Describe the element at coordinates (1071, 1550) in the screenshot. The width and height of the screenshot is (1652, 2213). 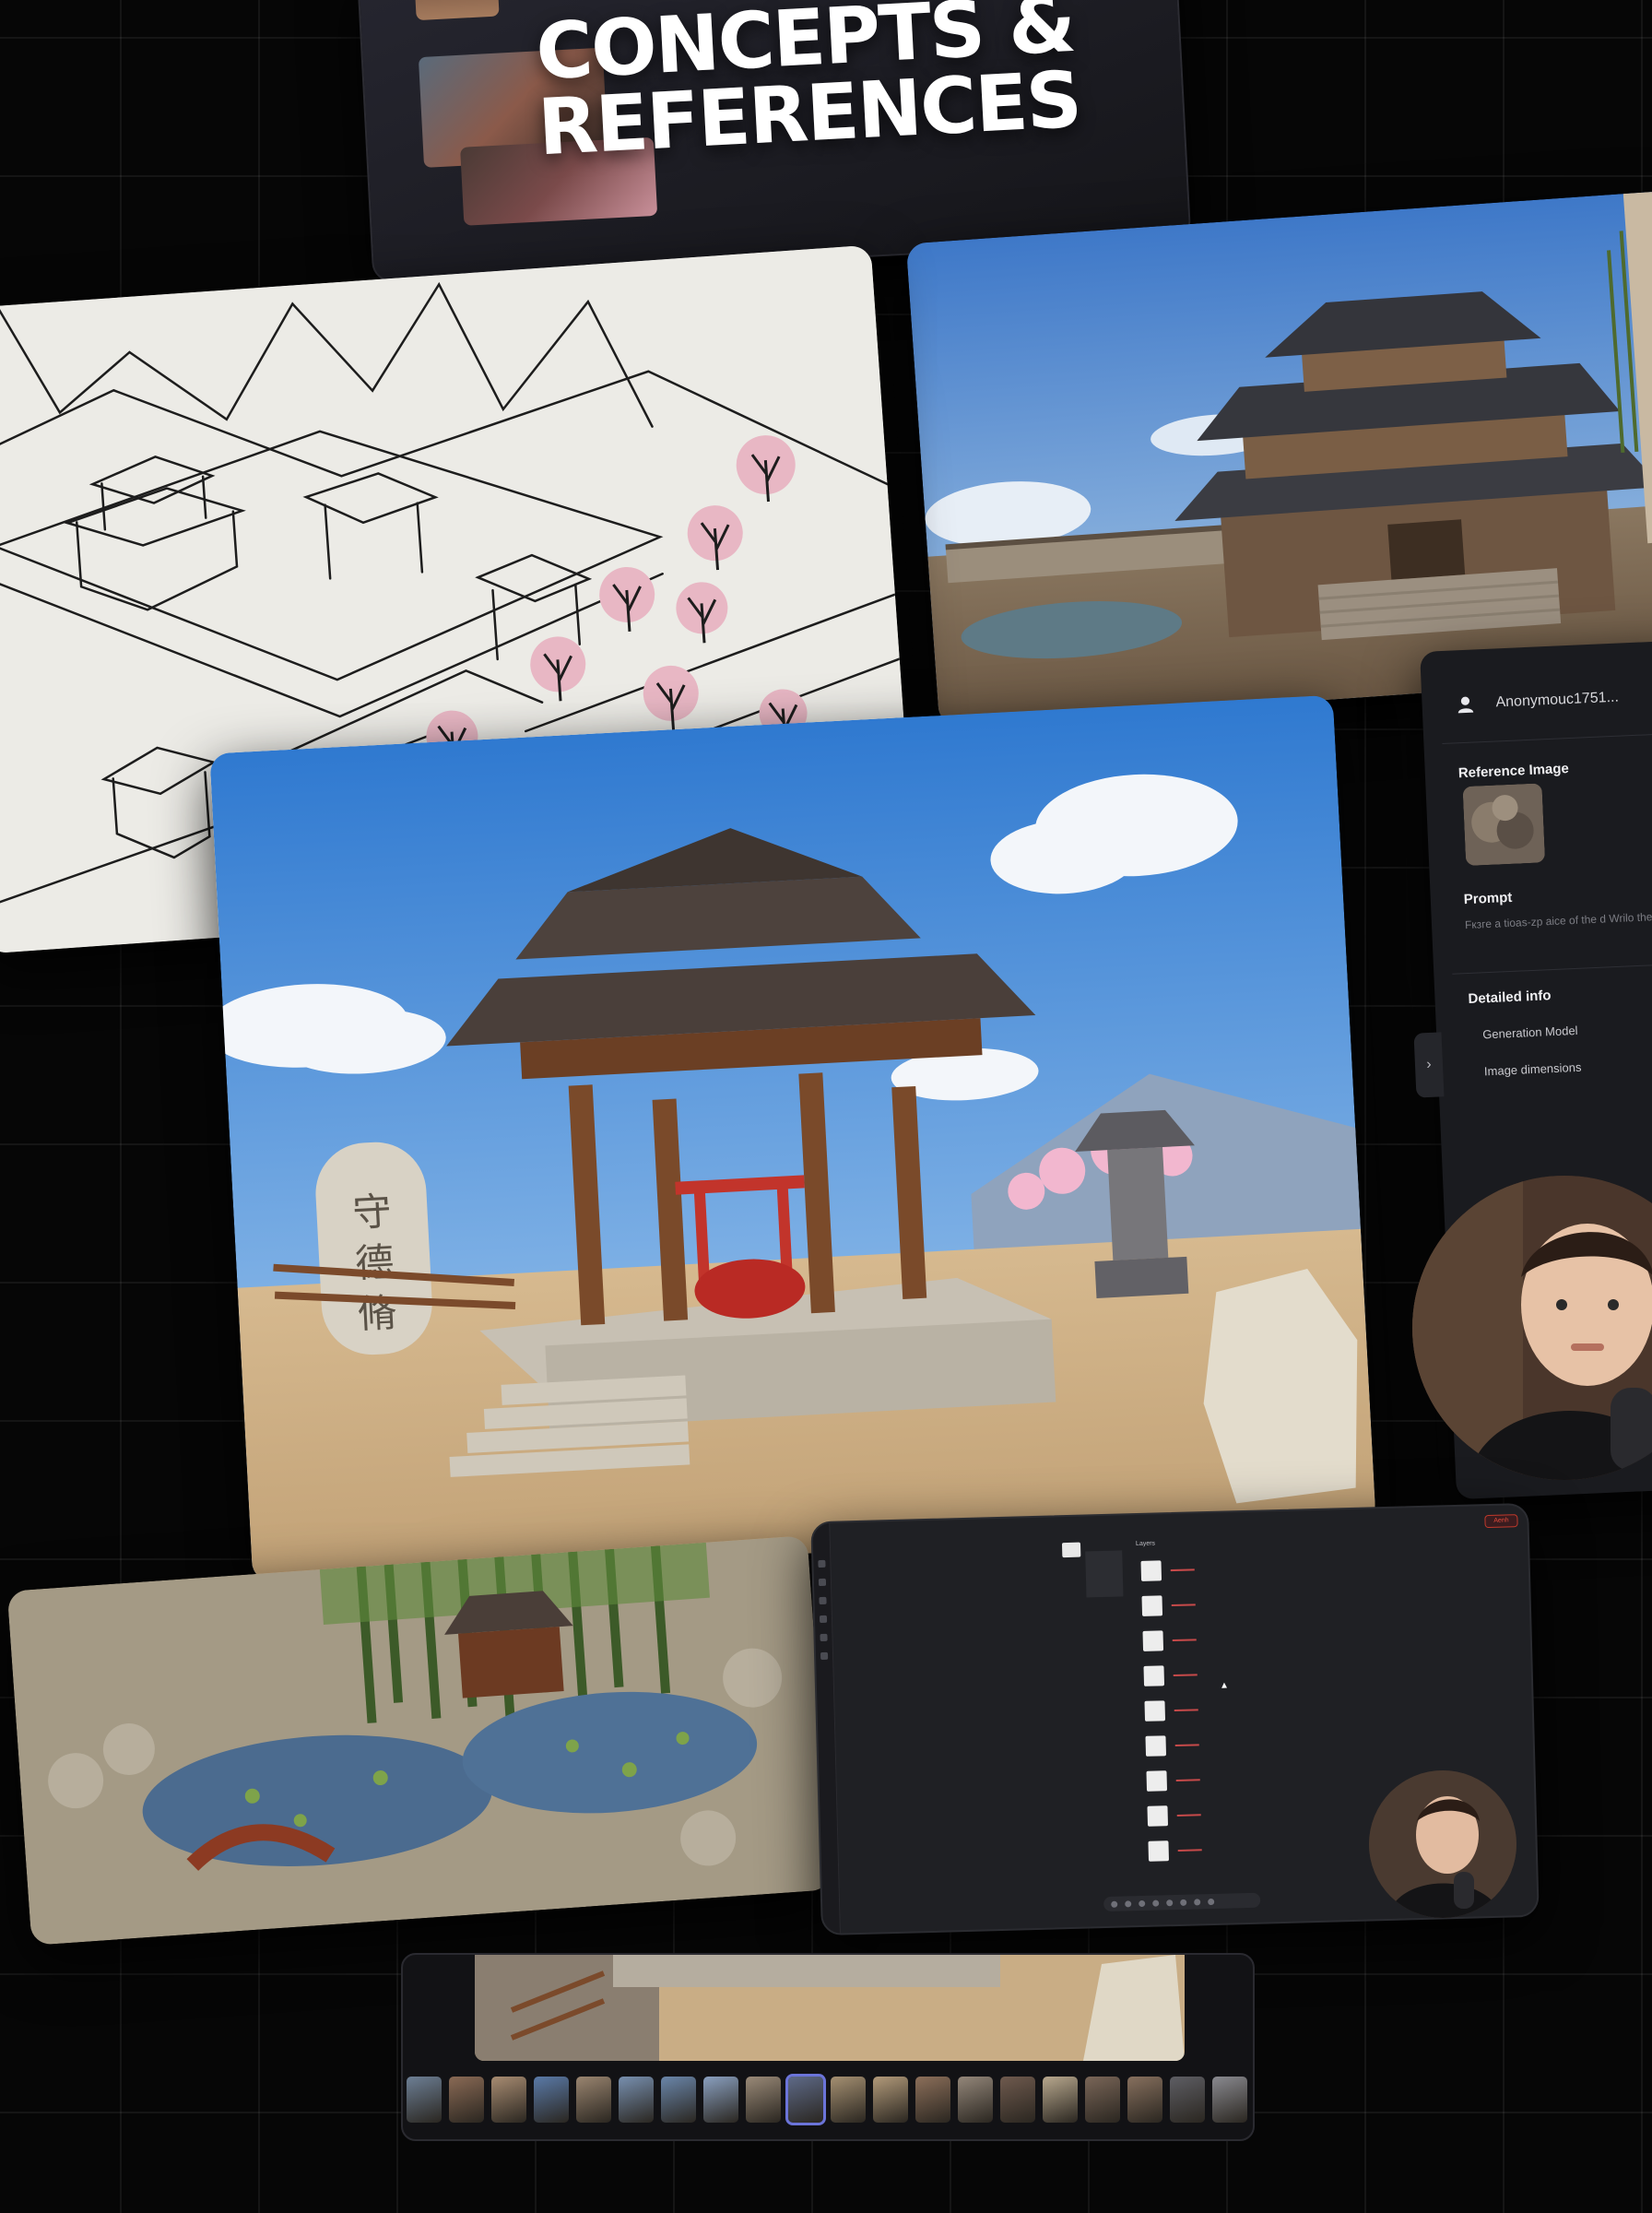
I see `layer-preview` at that location.